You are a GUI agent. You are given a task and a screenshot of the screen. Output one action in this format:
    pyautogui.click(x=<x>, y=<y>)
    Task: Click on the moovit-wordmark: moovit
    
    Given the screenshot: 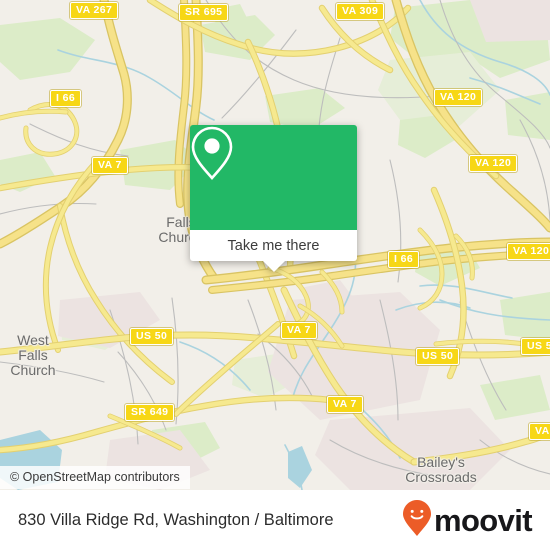 What is the action you would take?
    pyautogui.click(x=483, y=520)
    